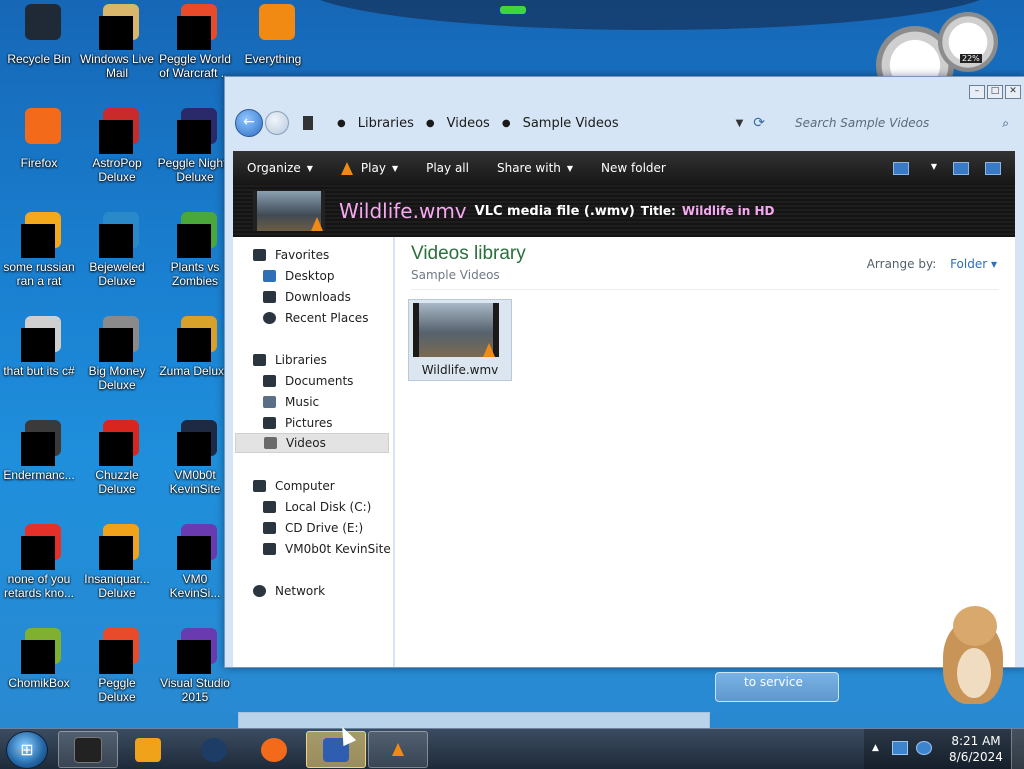 This screenshot has width=1024, height=769. I want to click on service-popup-text: to service, so click(773, 682).